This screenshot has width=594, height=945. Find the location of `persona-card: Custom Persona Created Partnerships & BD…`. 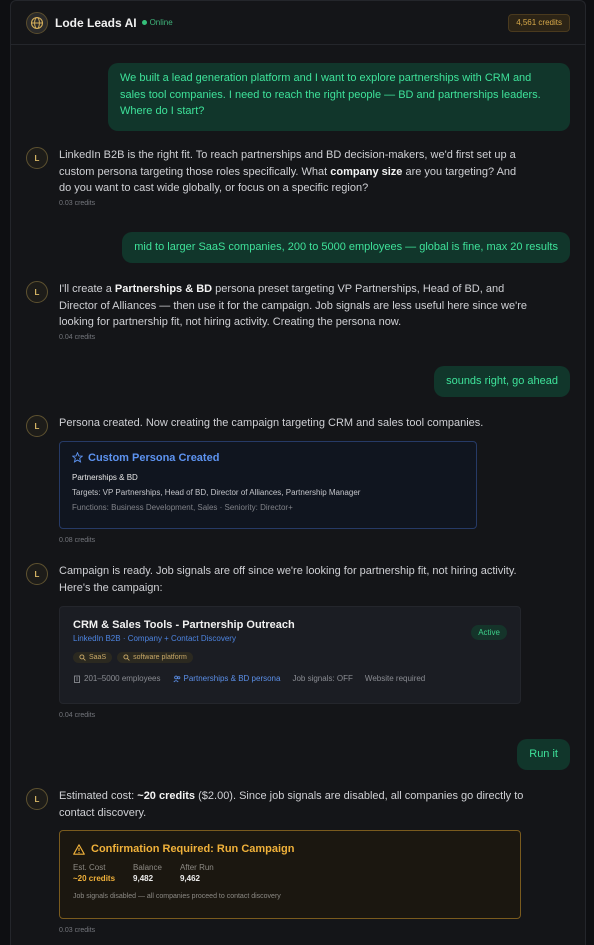

persona-card: Custom Persona Created Partnerships & BD… is located at coordinates (268, 484).